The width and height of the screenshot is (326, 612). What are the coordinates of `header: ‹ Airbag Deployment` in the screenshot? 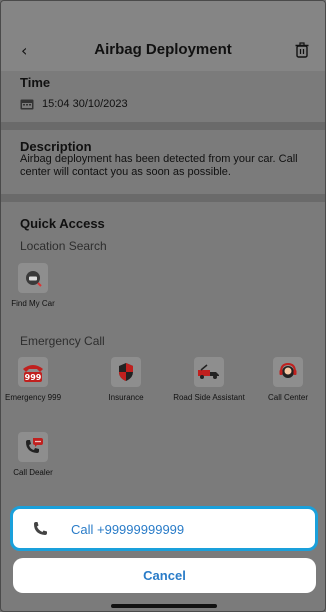 It's located at (163, 36).